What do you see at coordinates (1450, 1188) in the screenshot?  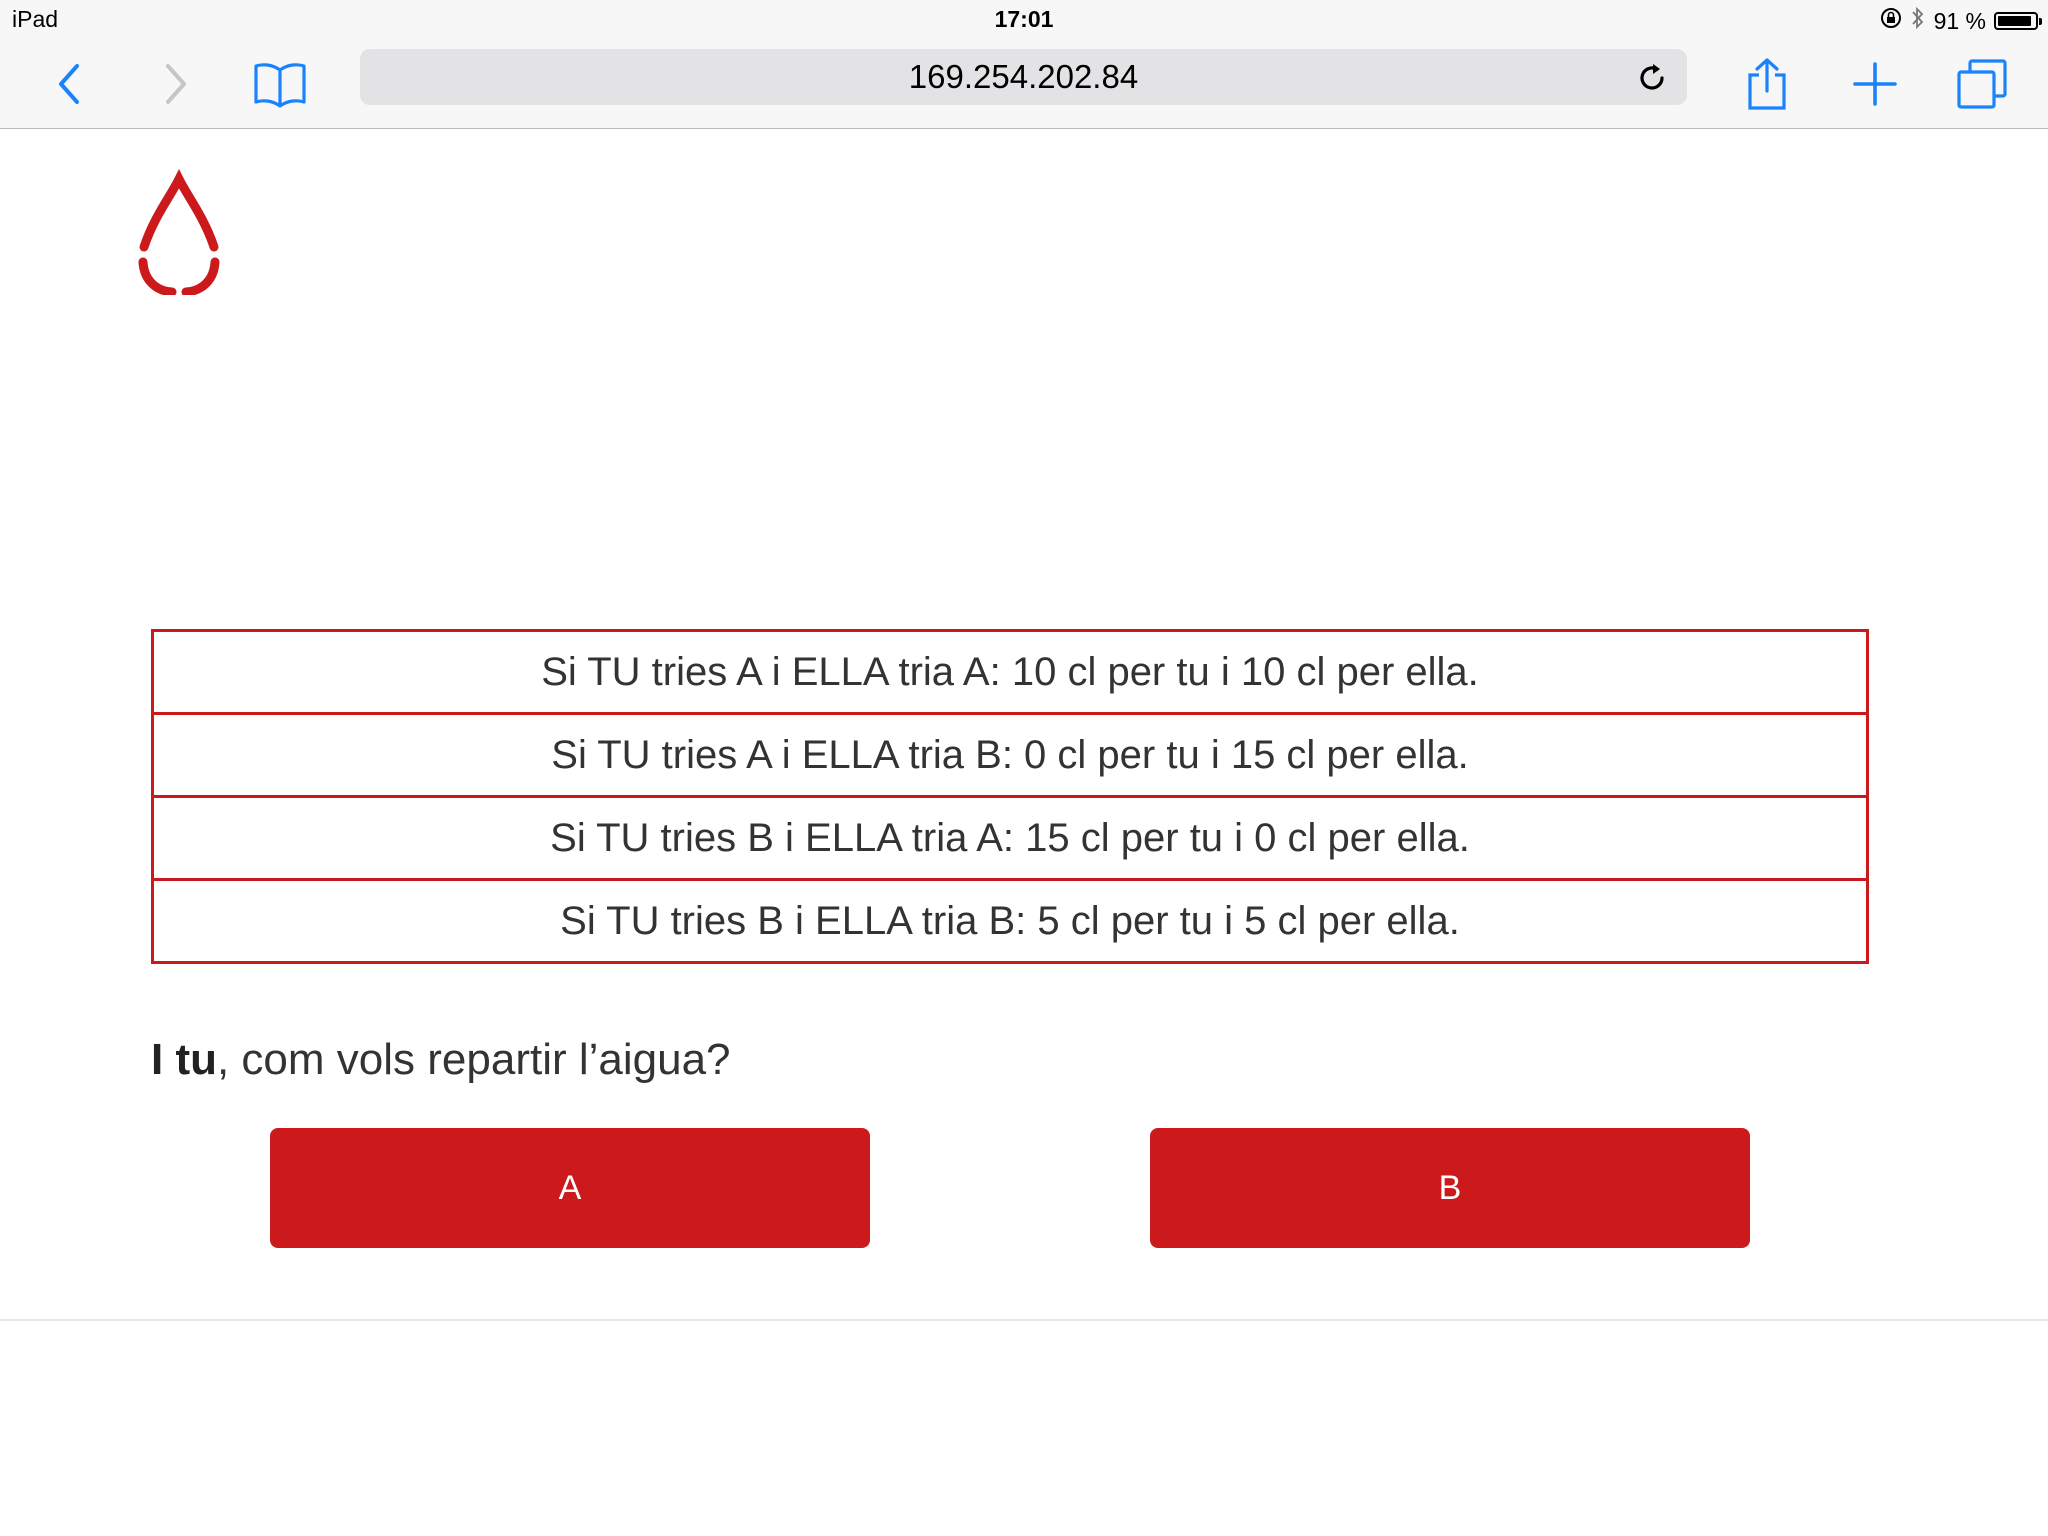 I see `choice-b-button: B` at bounding box center [1450, 1188].